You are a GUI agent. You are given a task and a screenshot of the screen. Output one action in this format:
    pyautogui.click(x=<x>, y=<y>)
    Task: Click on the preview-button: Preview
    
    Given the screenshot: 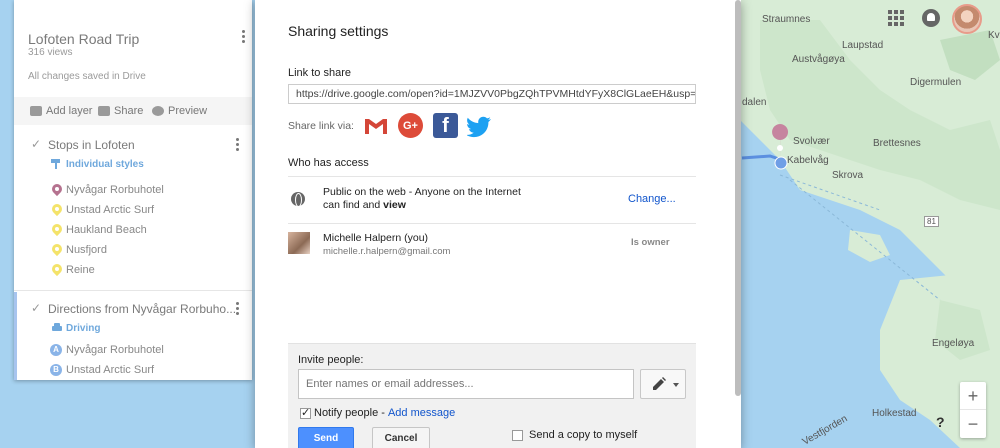 What is the action you would take?
    pyautogui.click(x=179, y=111)
    